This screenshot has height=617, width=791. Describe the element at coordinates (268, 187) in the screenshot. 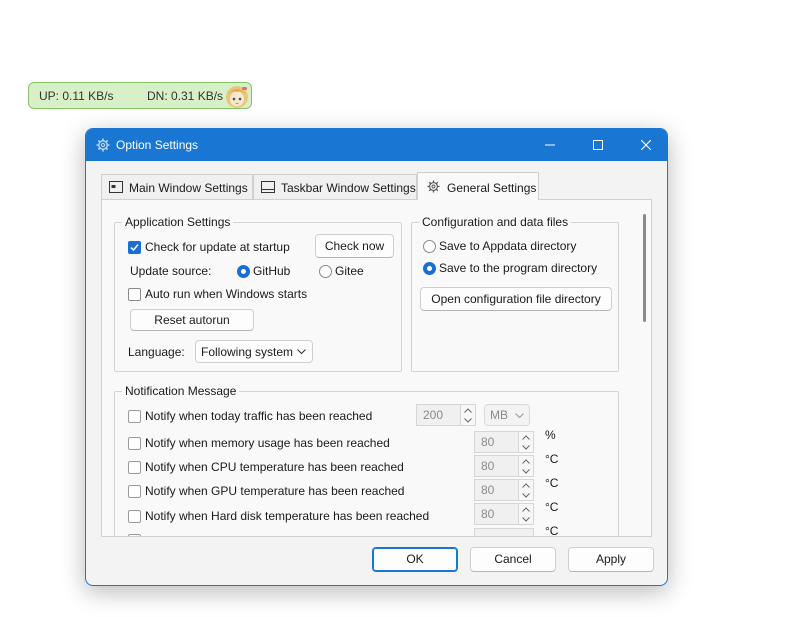

I see `taskbar-icon` at that location.